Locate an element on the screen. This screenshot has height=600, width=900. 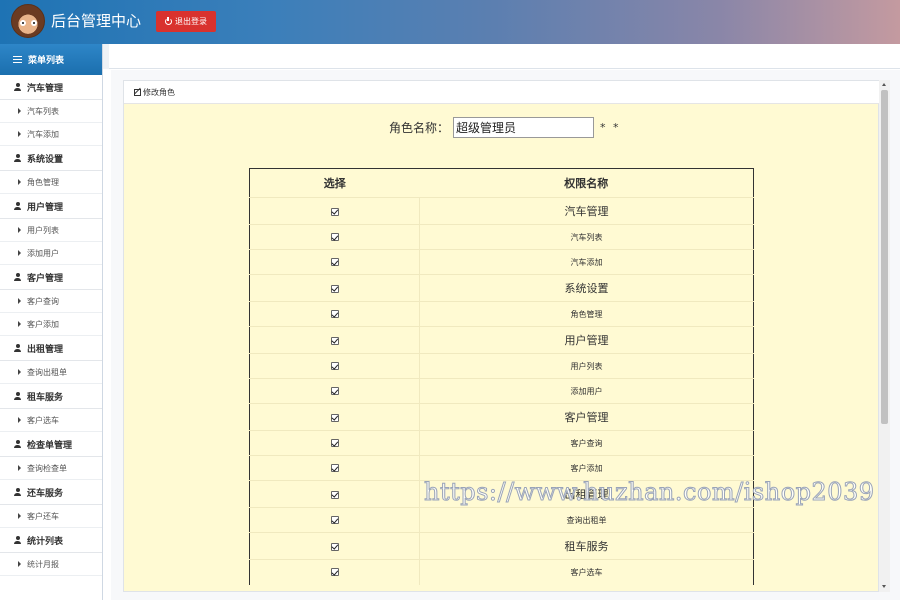
scroll-up-arrow-icon is located at coordinates (884, 84).